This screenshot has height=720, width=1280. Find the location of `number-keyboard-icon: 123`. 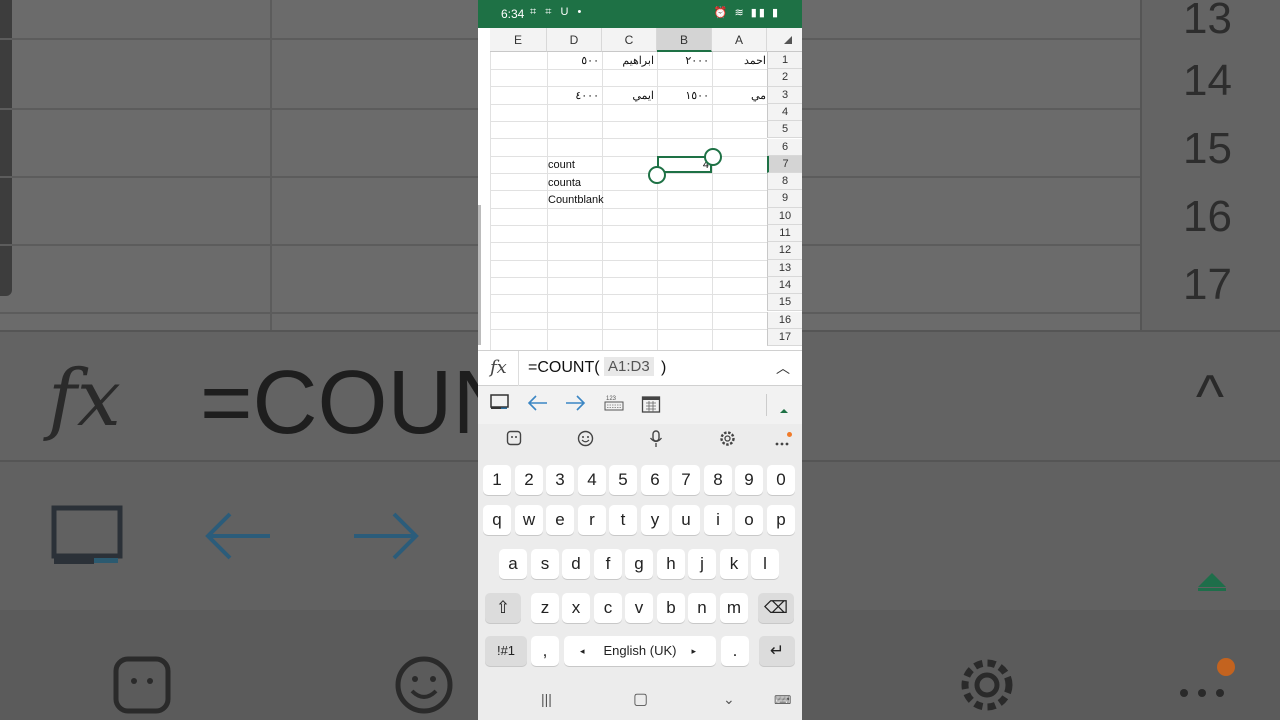

number-keyboard-icon: 123 is located at coordinates (614, 405).